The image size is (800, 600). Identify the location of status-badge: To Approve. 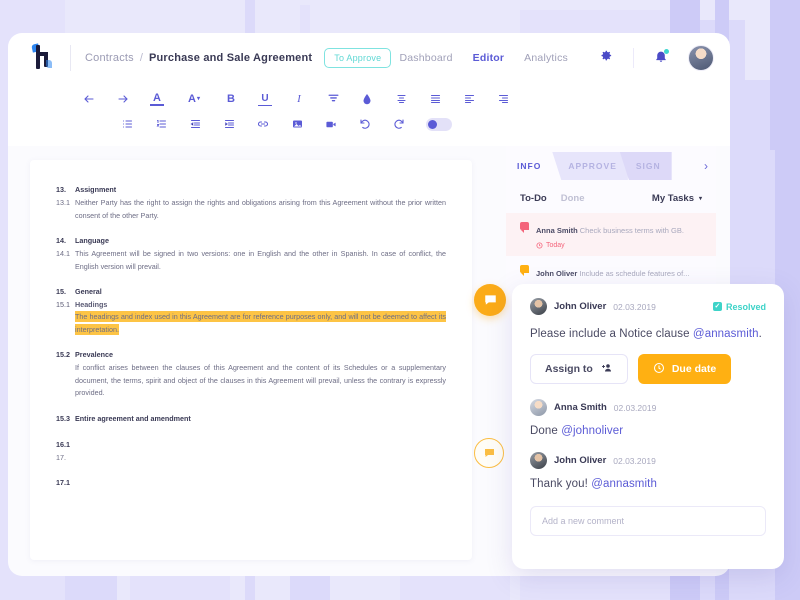
(358, 58).